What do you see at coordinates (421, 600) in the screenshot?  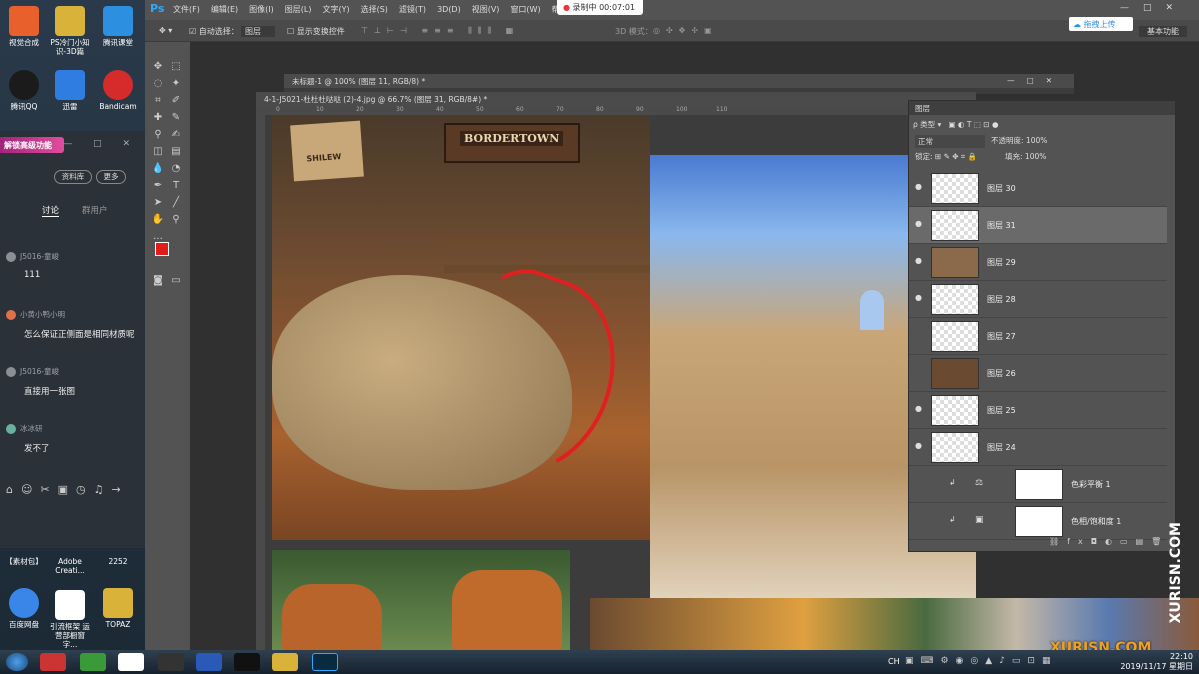 I see `canvas-horses` at bounding box center [421, 600].